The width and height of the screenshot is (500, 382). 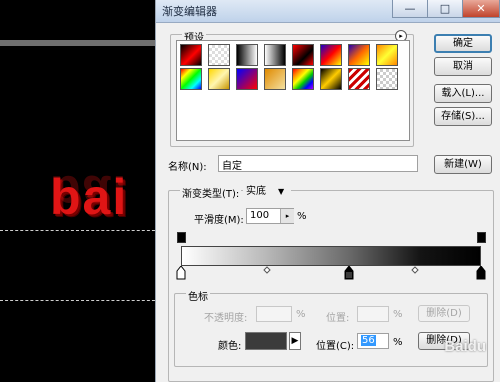 I want to click on opacity-unit: %, so click(x=301, y=314).